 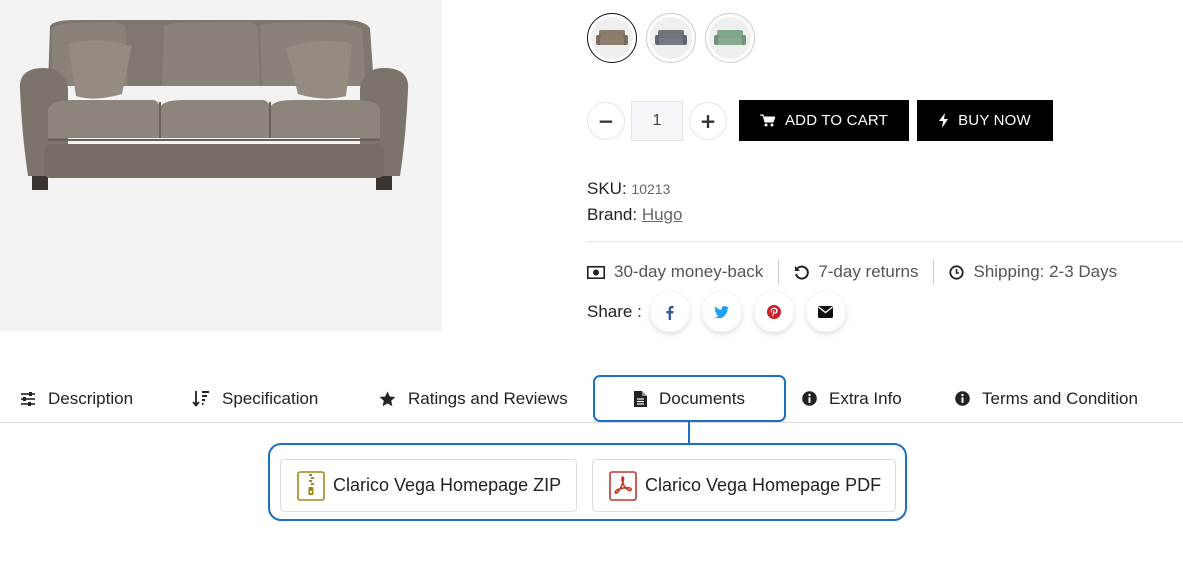 I want to click on feature-shipping: Shipping: 2-3 Days, so click(x=1033, y=272).